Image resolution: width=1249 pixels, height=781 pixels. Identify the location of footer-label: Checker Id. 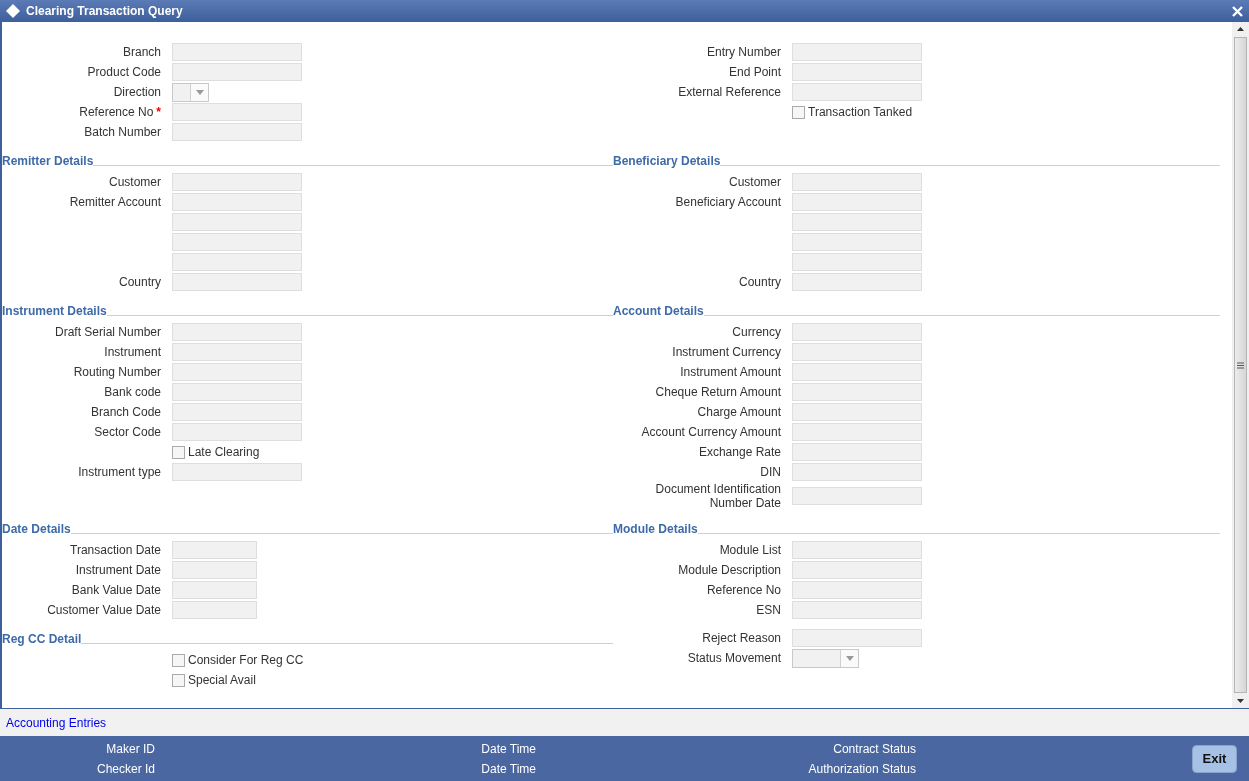
(125, 769).